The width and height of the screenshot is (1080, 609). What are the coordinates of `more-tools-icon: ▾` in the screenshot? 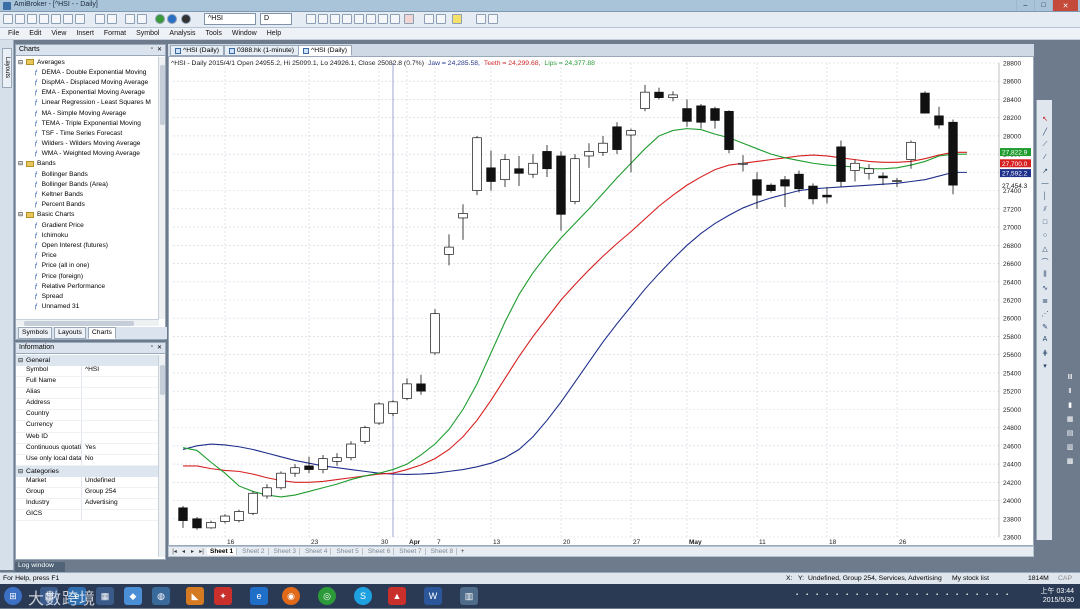 It's located at (1045, 365).